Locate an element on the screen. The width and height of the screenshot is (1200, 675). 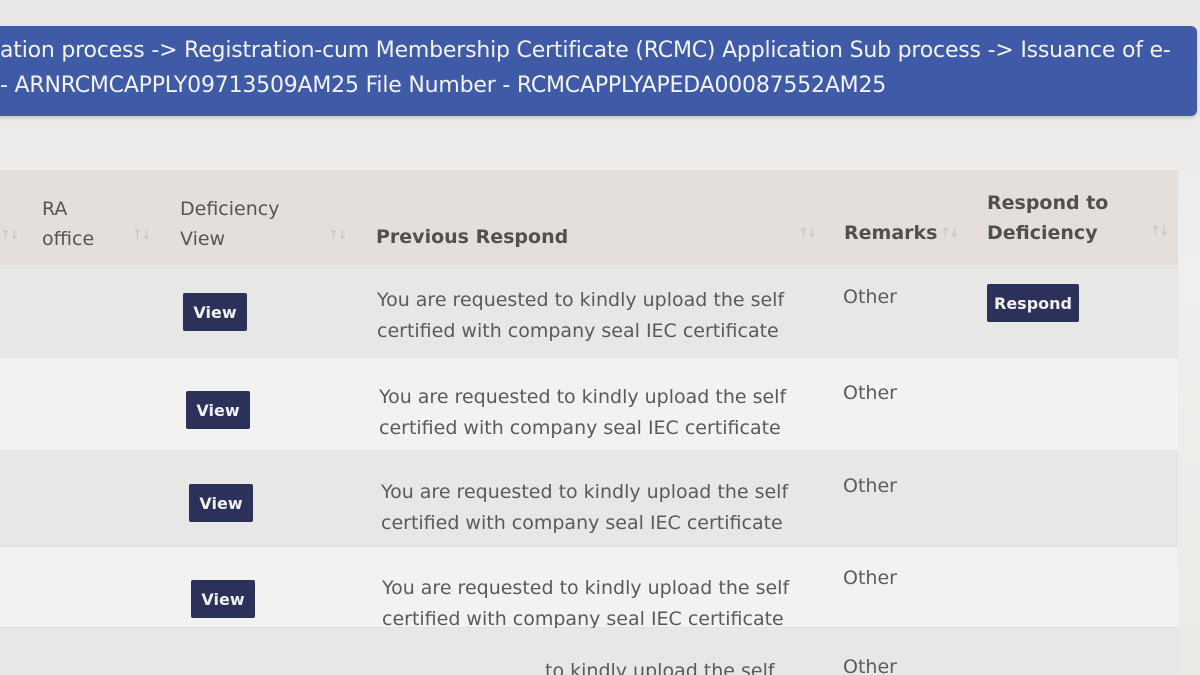
header-respond-line1: Respond to is located at coordinates (1048, 203).